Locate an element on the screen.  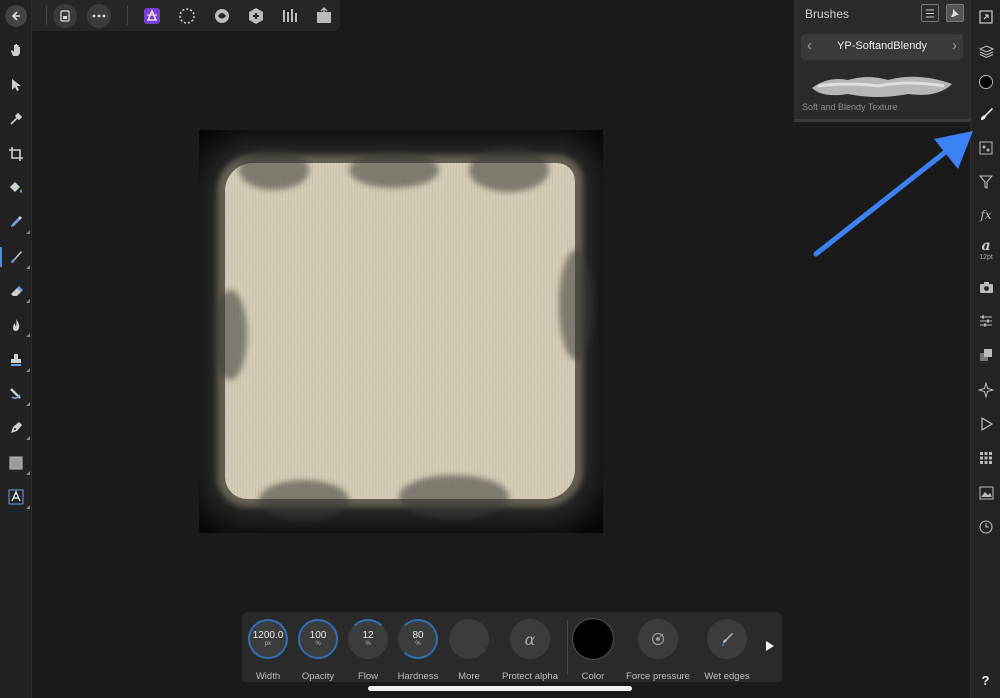
camera-icon is located at coordinates (986, 287).